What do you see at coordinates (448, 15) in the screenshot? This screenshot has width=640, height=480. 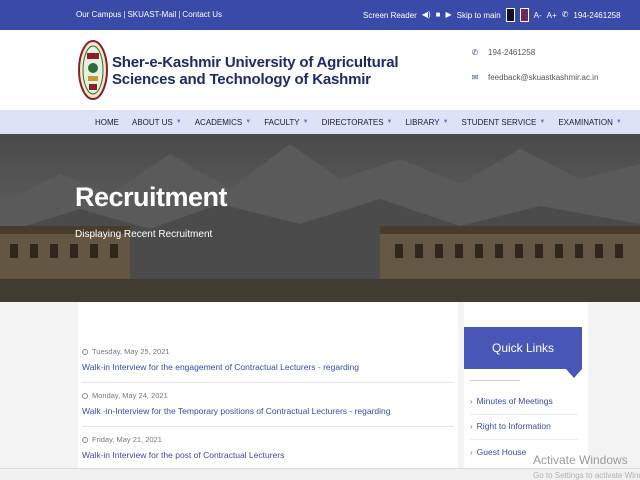 I see `play-icon: ▶` at bounding box center [448, 15].